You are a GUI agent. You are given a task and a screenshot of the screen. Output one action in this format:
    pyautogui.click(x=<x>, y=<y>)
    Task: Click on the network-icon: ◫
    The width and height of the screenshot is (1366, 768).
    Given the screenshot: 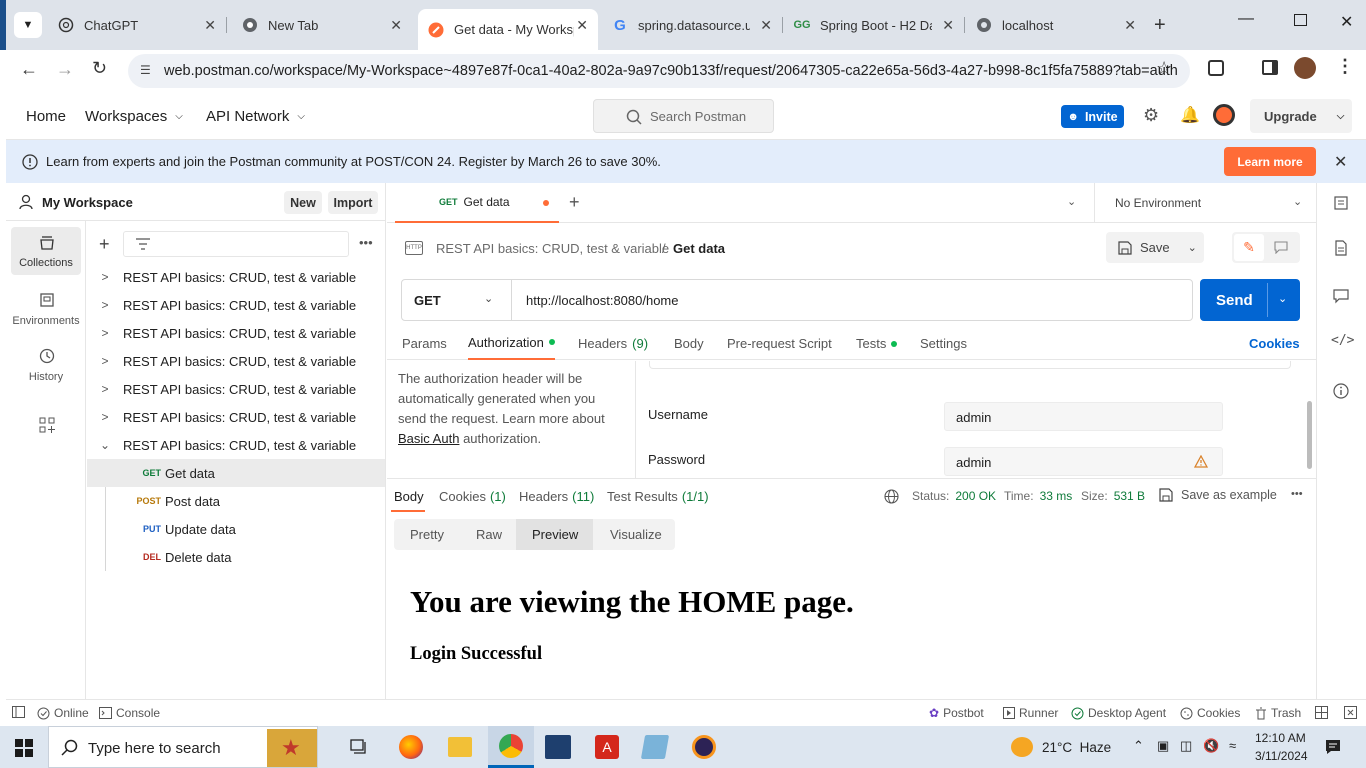 What is the action you would take?
    pyautogui.click(x=1186, y=746)
    